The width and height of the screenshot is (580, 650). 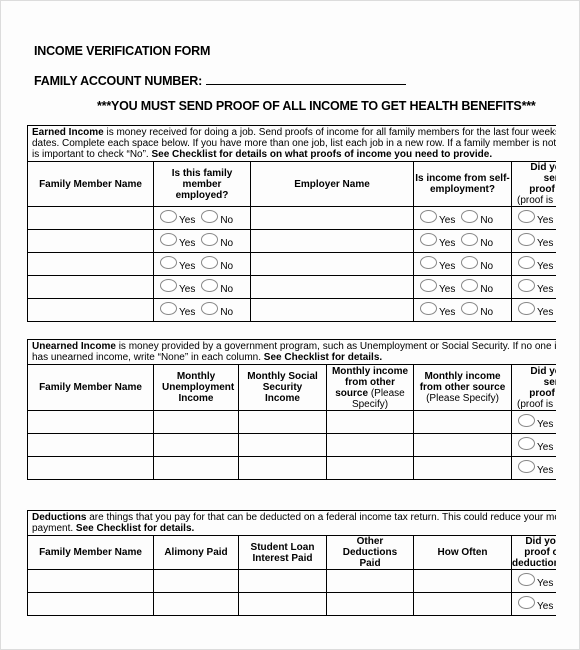 I want to click on checklist-note: See Checklist for details., so click(x=323, y=357).